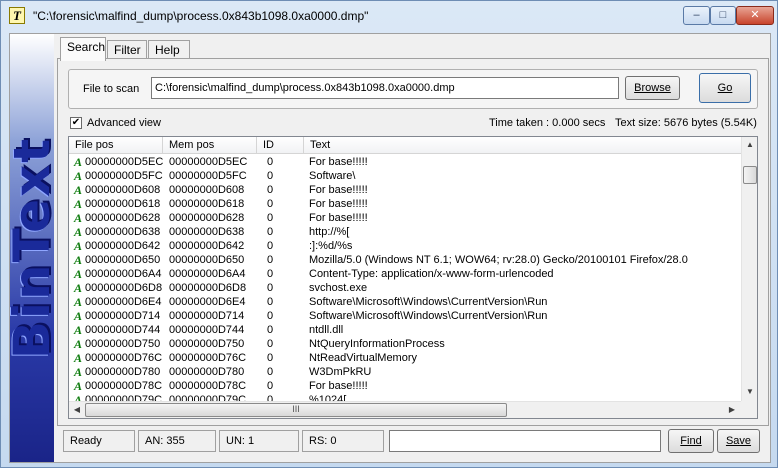 This screenshot has width=778, height=468. Describe the element at coordinates (17, 15) in the screenshot. I see `bintext-app-icon: T` at that location.